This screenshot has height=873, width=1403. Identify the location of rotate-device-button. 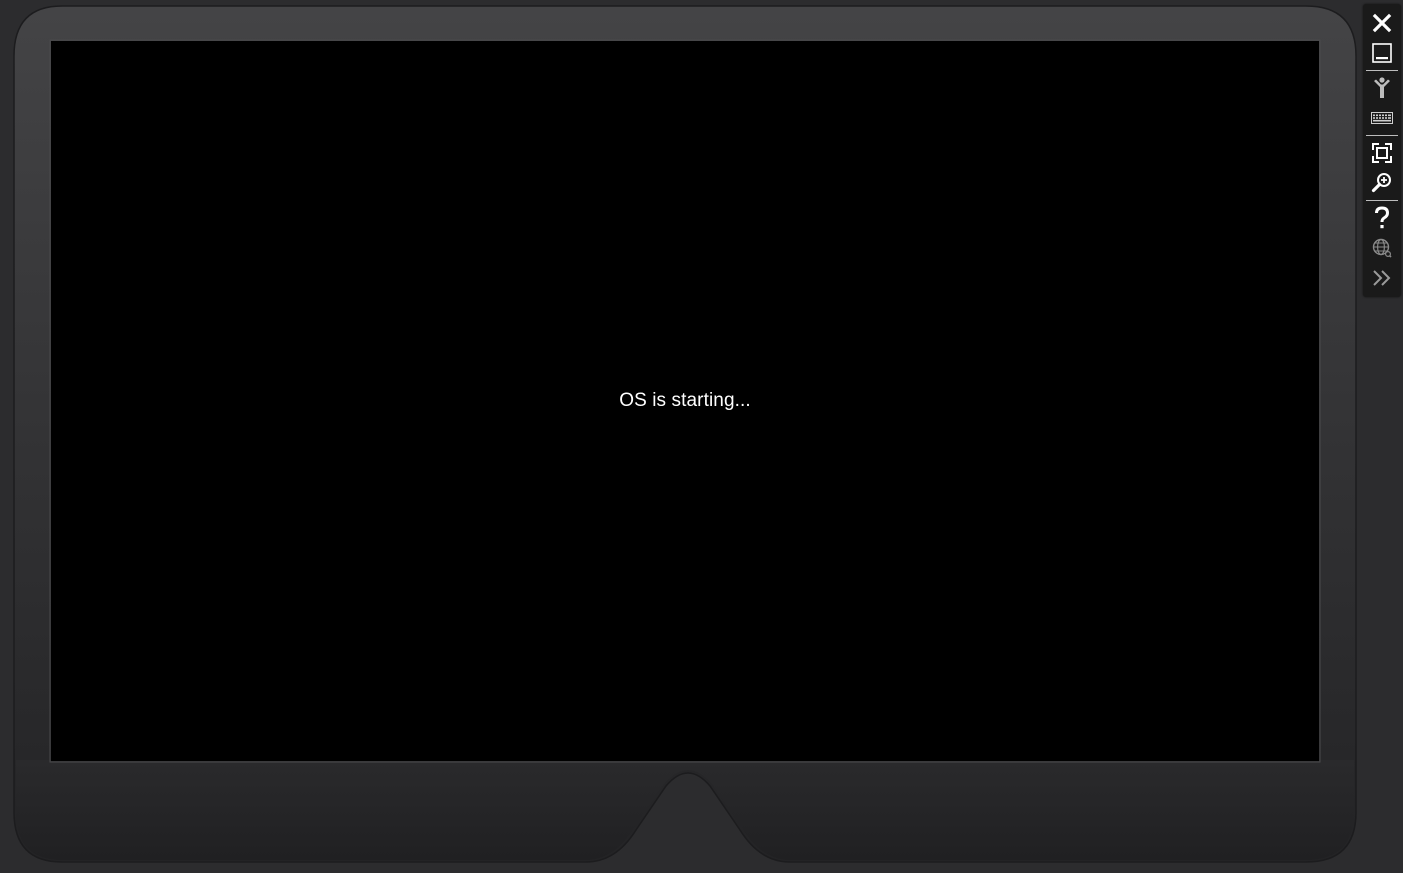
(1382, 88).